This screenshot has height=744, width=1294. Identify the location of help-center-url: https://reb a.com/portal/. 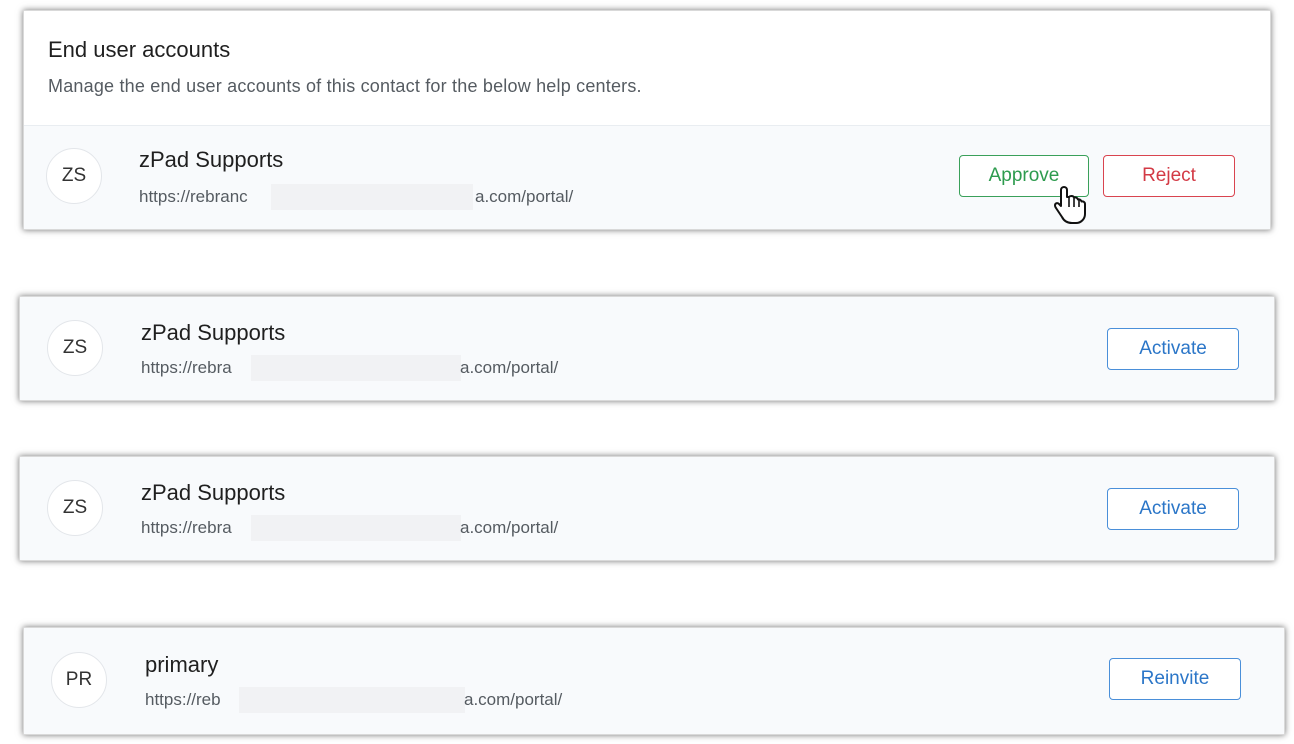
(365, 700).